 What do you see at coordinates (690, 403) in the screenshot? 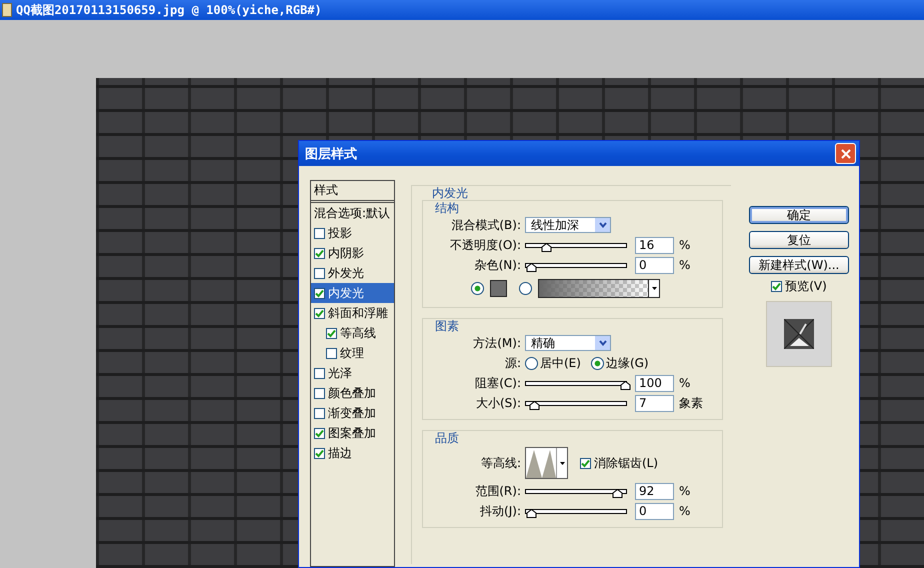
I see `unit-label: 象素` at bounding box center [690, 403].